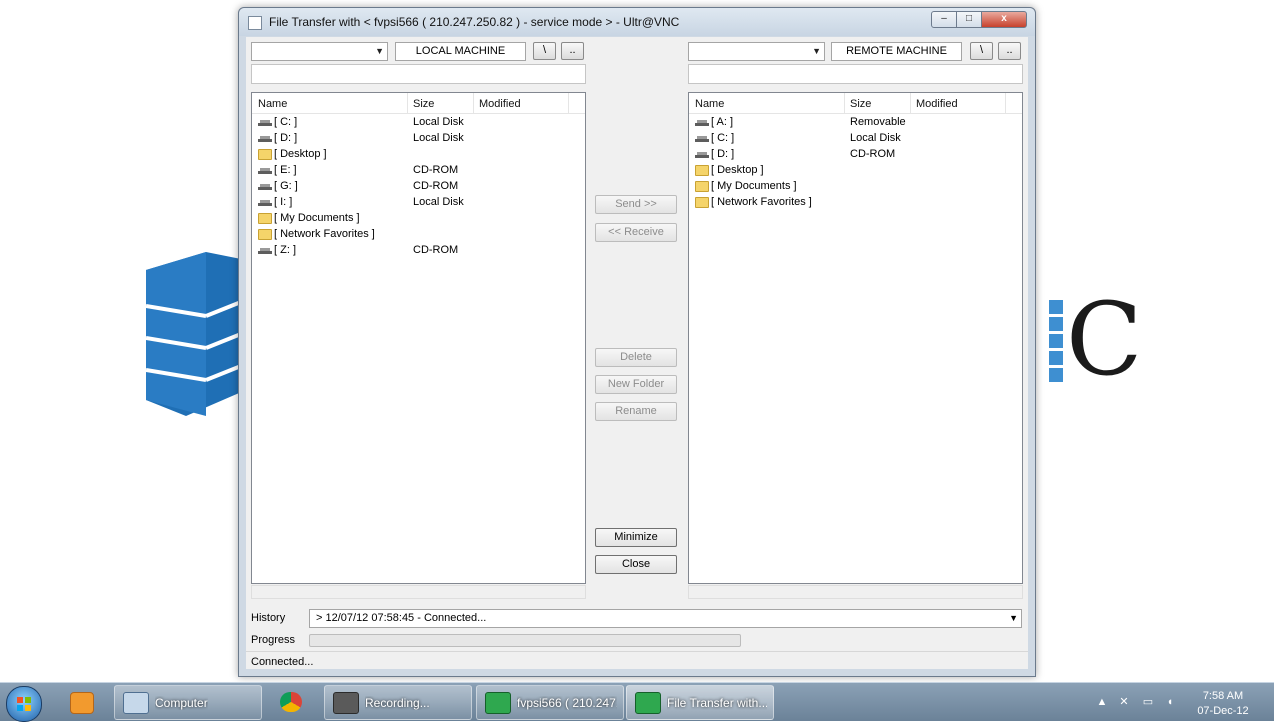 This screenshot has height=722, width=1274. I want to click on close-button: Close, so click(636, 564).